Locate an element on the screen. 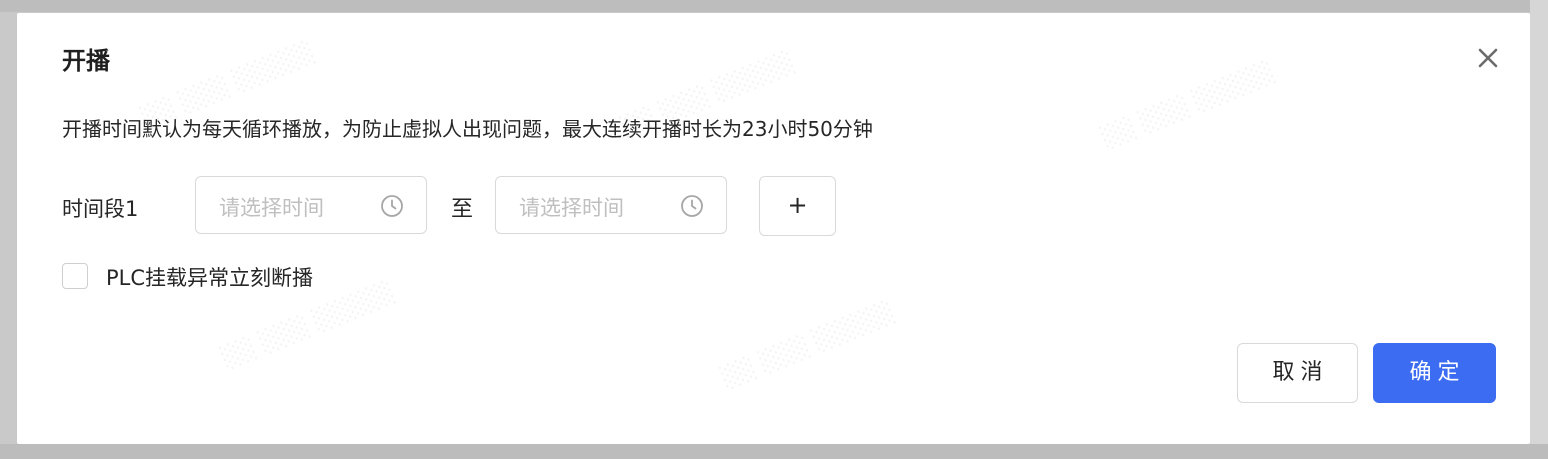 This screenshot has height=459, width=1548. plc-abort-checkbox is located at coordinates (75, 276).